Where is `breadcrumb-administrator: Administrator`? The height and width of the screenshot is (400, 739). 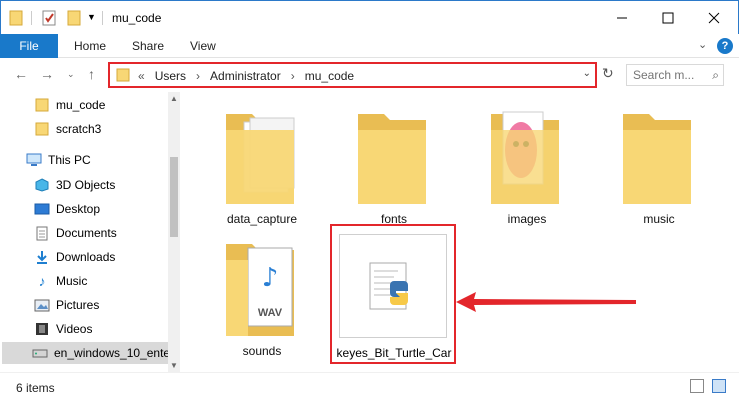
breadcrumb-administrator: Administrator is located at coordinates (245, 76).